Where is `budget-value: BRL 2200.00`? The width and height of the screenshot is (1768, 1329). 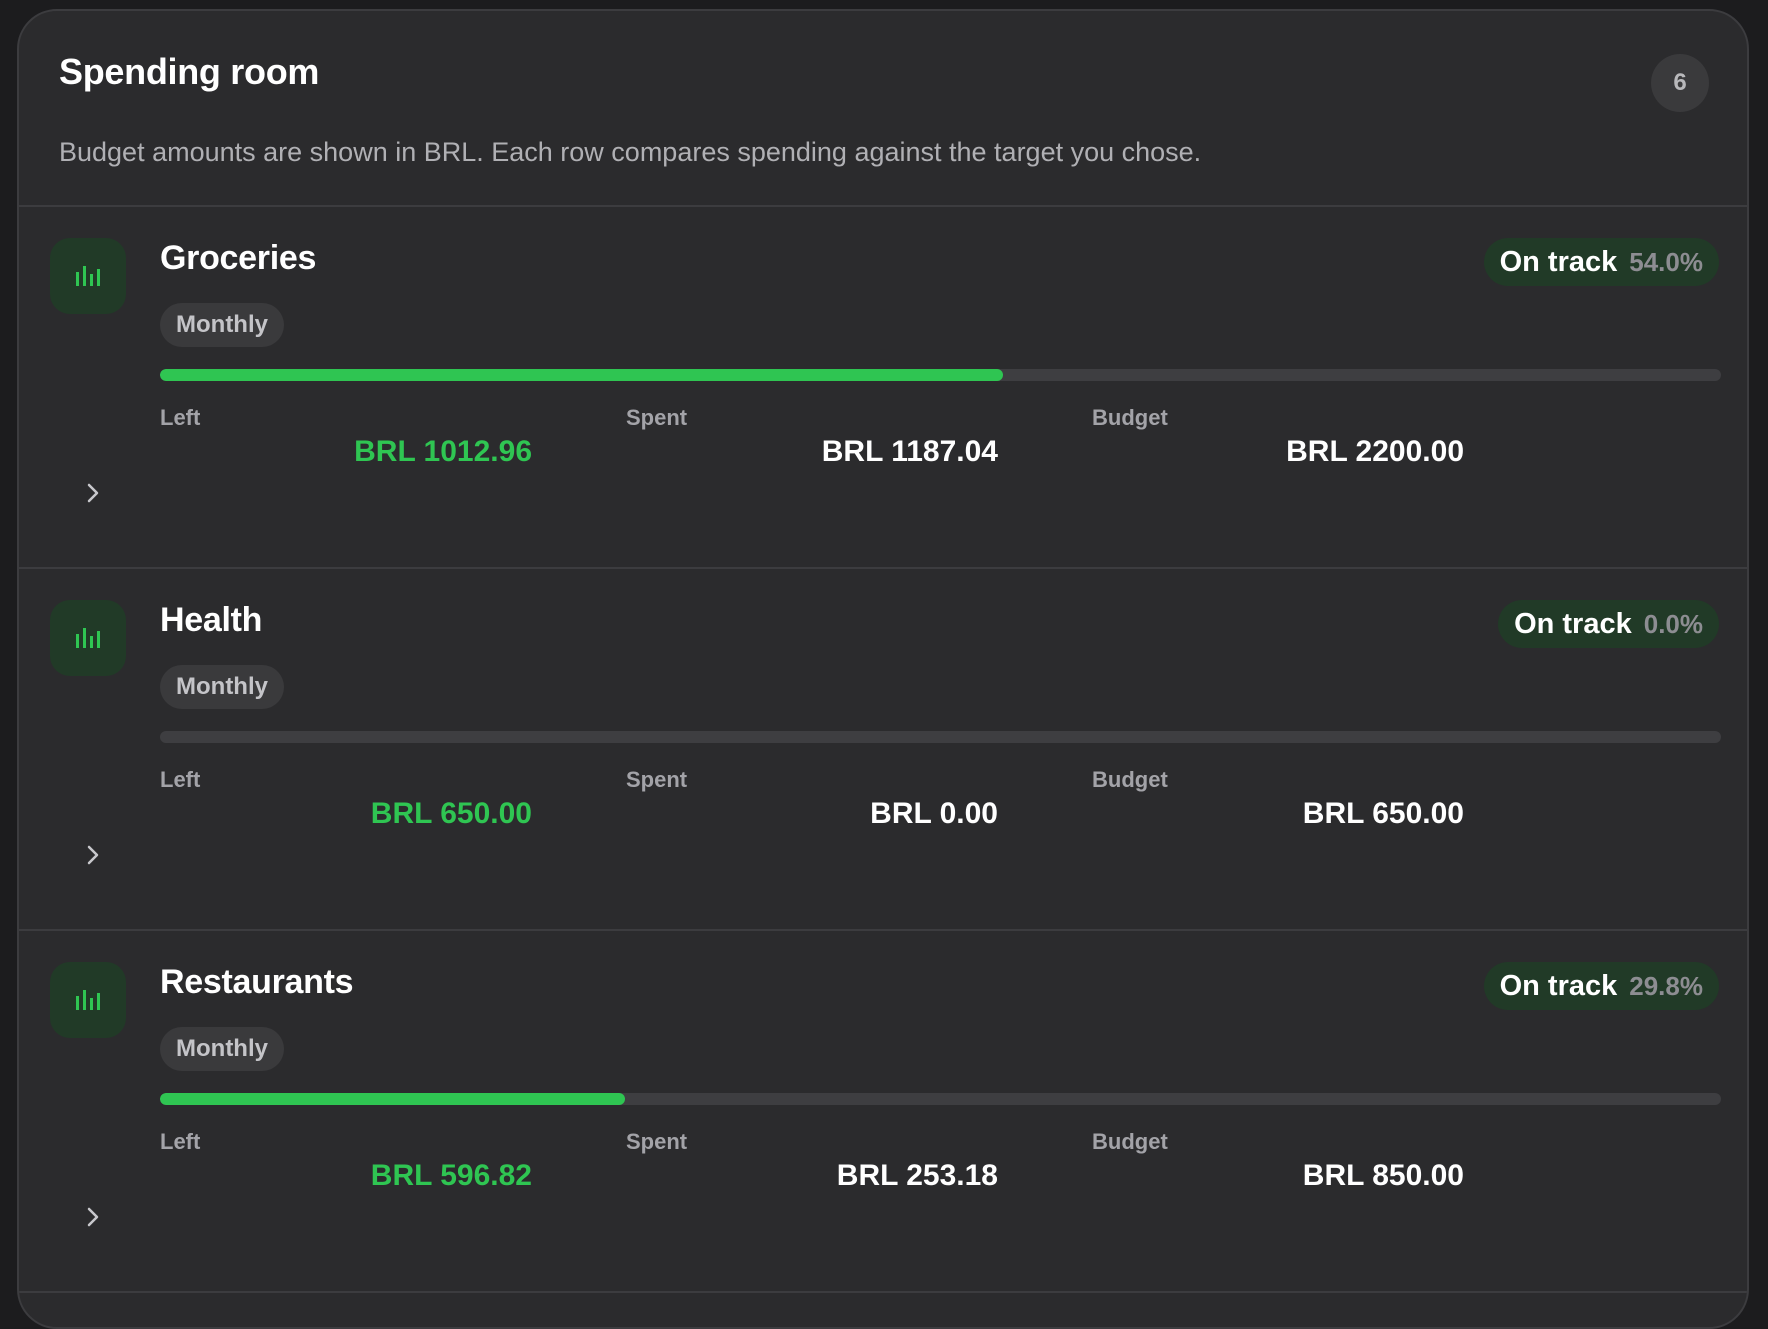
budget-value: BRL 2200.00 is located at coordinates (1375, 451).